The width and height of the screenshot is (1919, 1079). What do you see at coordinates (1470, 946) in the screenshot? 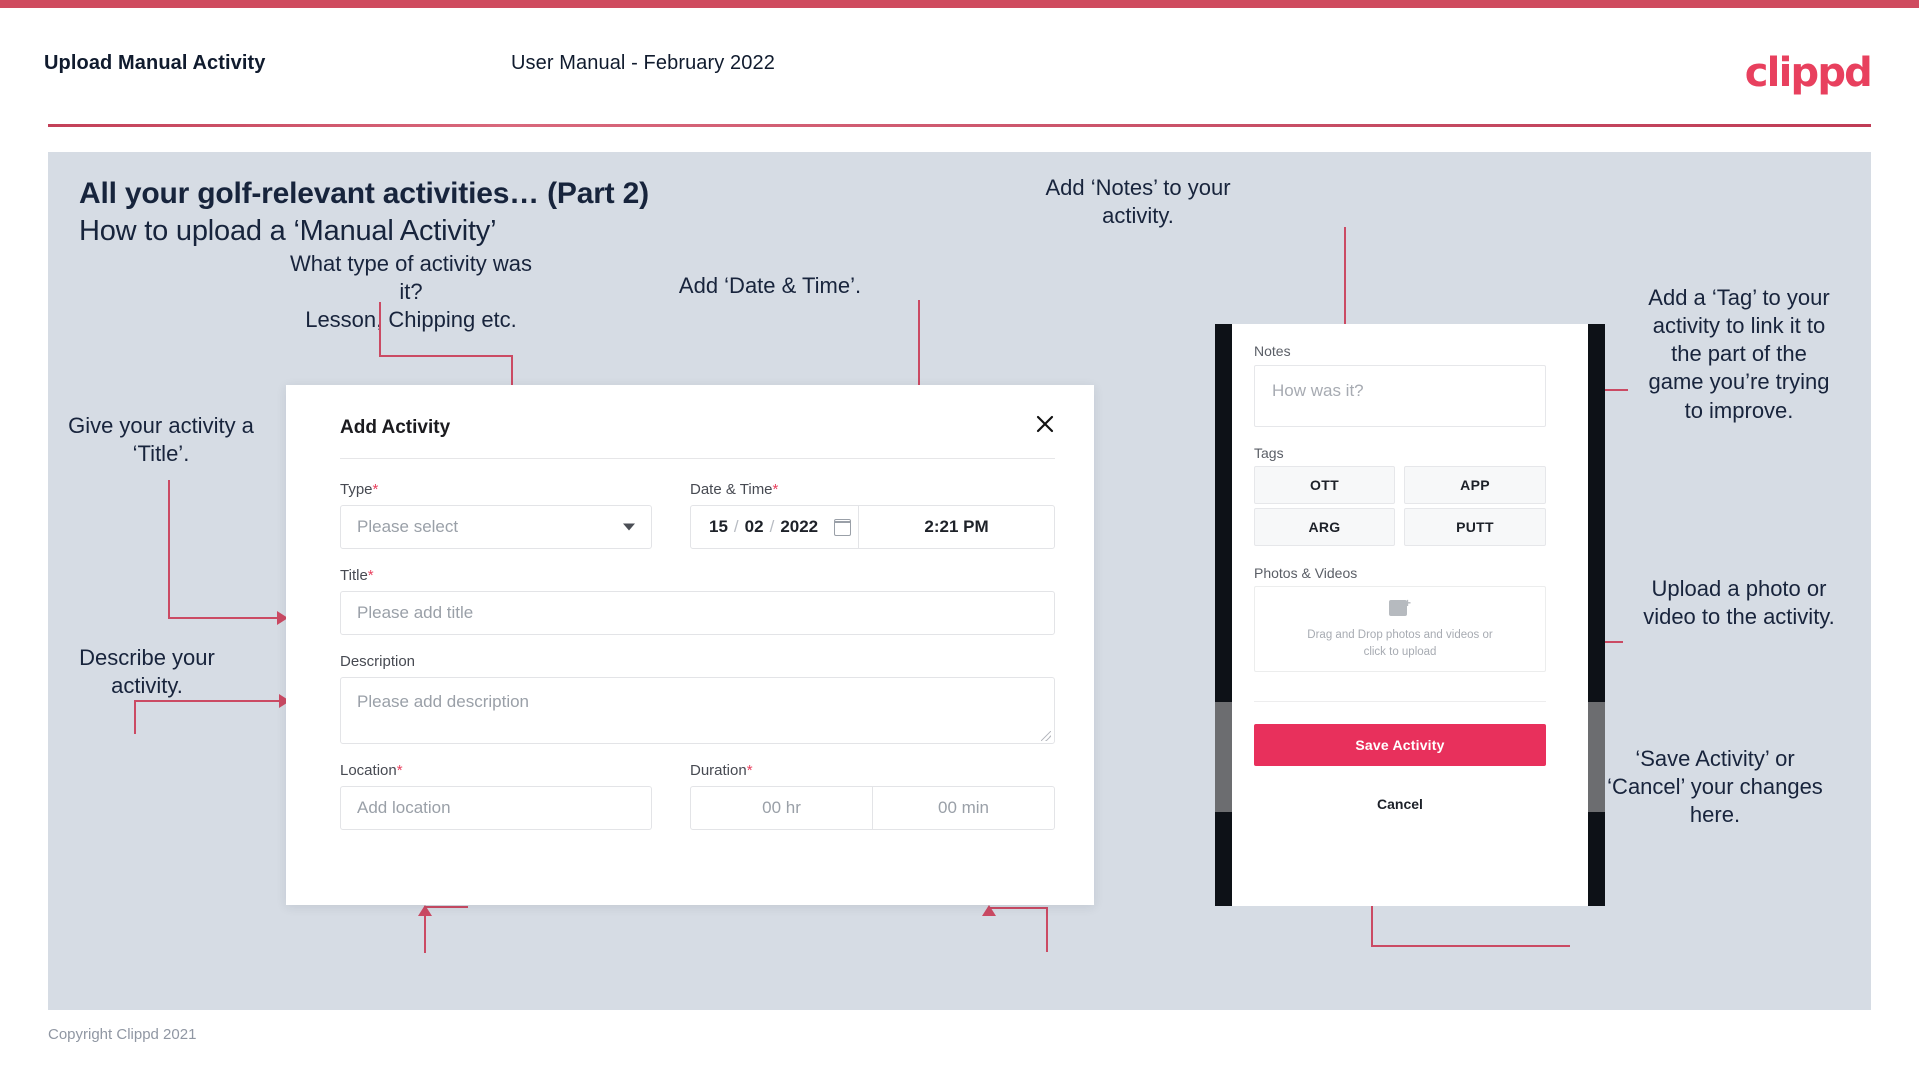
I see `arrow-save-seg1` at bounding box center [1470, 946].